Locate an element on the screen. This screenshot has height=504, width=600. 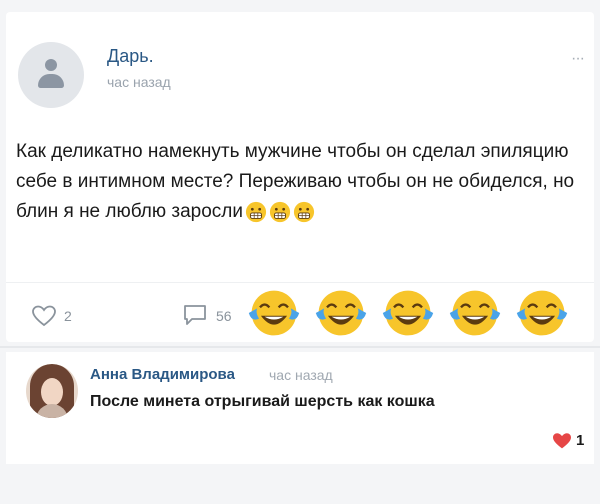
more-options-icon: ··· is located at coordinates (578, 59).